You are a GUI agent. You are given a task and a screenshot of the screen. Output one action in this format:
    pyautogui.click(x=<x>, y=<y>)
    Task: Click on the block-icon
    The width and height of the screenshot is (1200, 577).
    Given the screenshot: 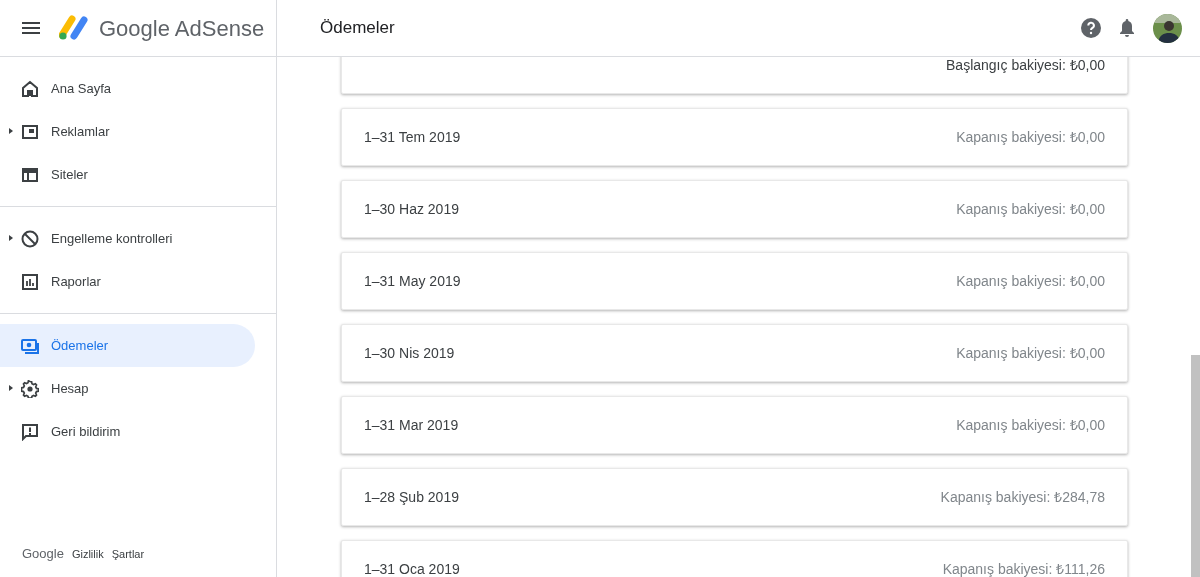 What is the action you would take?
    pyautogui.click(x=30, y=238)
    